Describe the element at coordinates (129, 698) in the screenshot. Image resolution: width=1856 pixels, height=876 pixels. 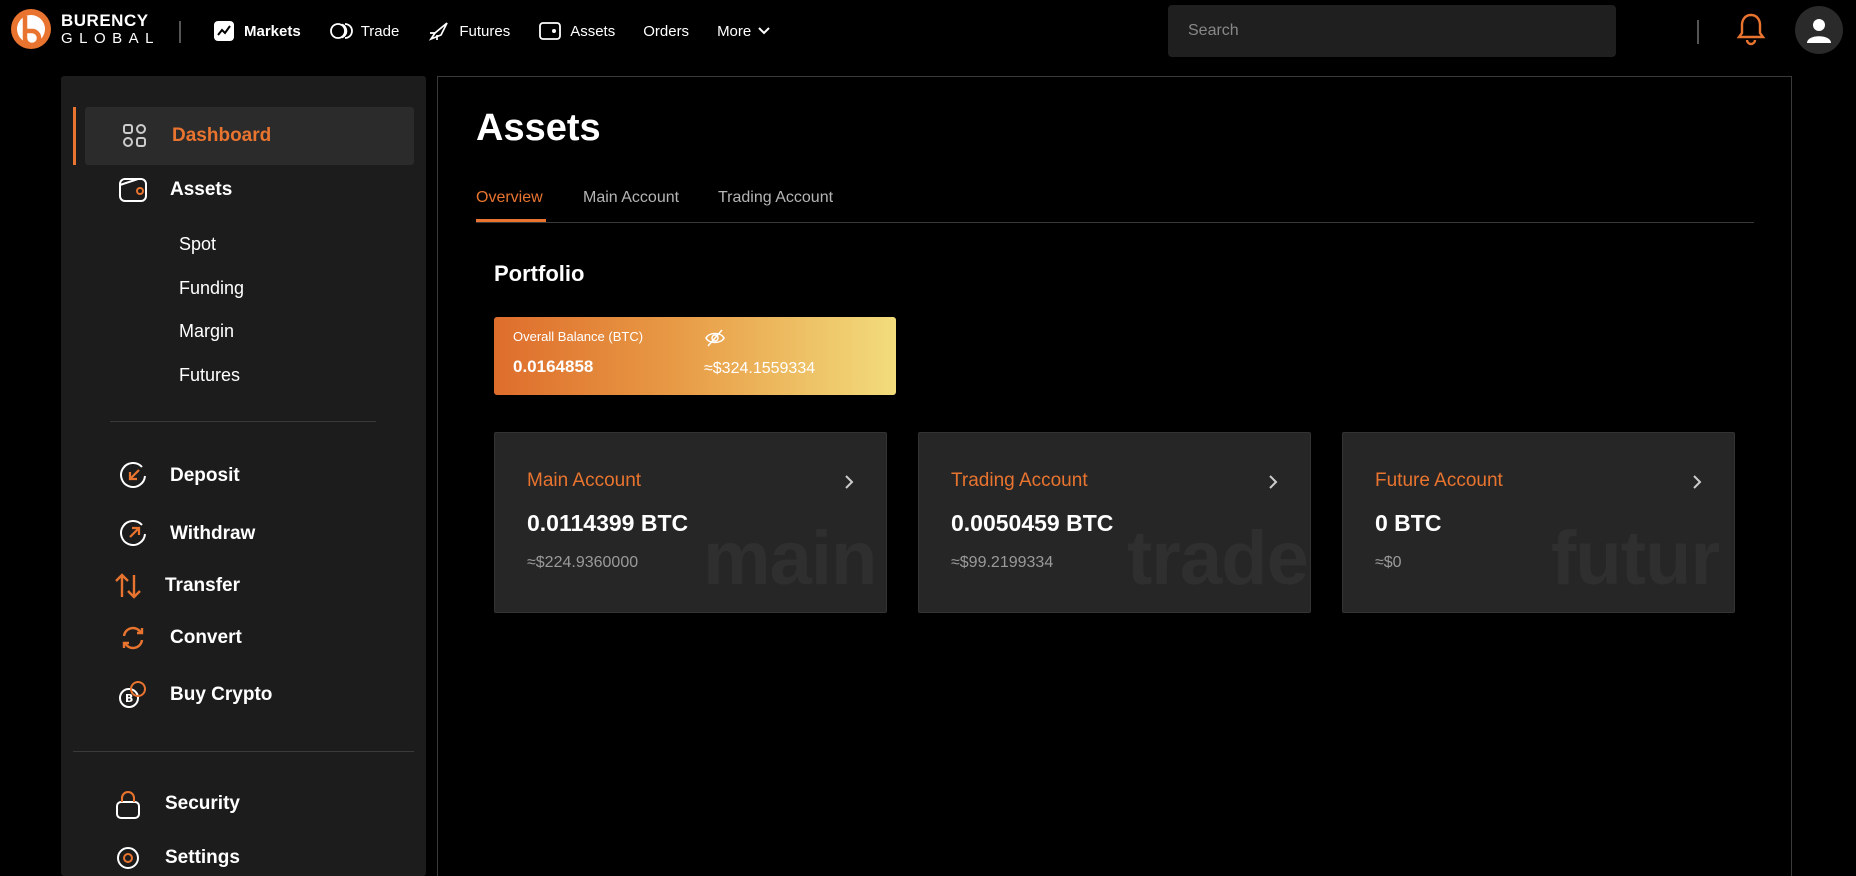
I see `svg-text: B` at that location.